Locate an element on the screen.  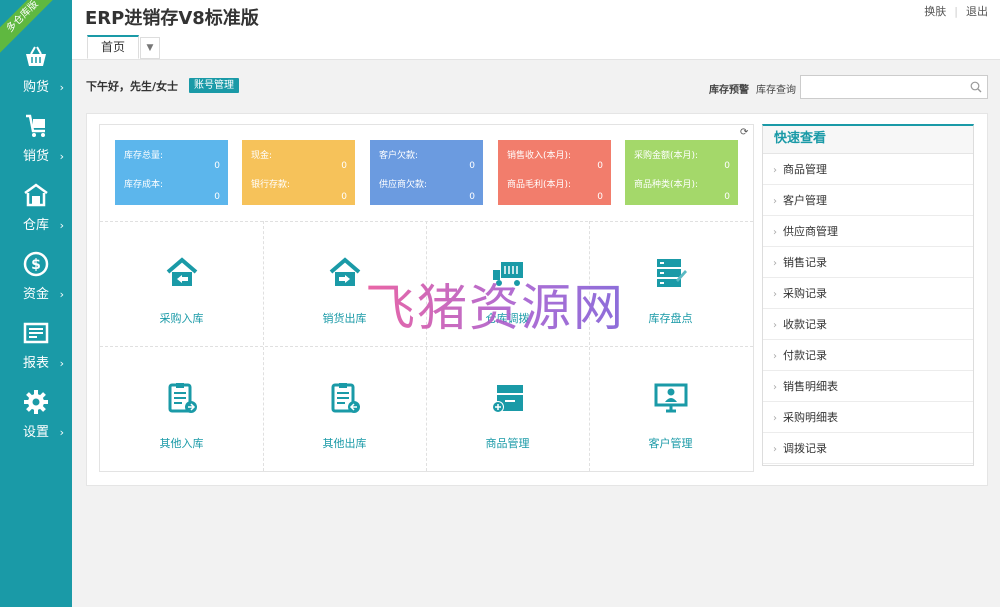
report-icon is located at coordinates (36, 333).